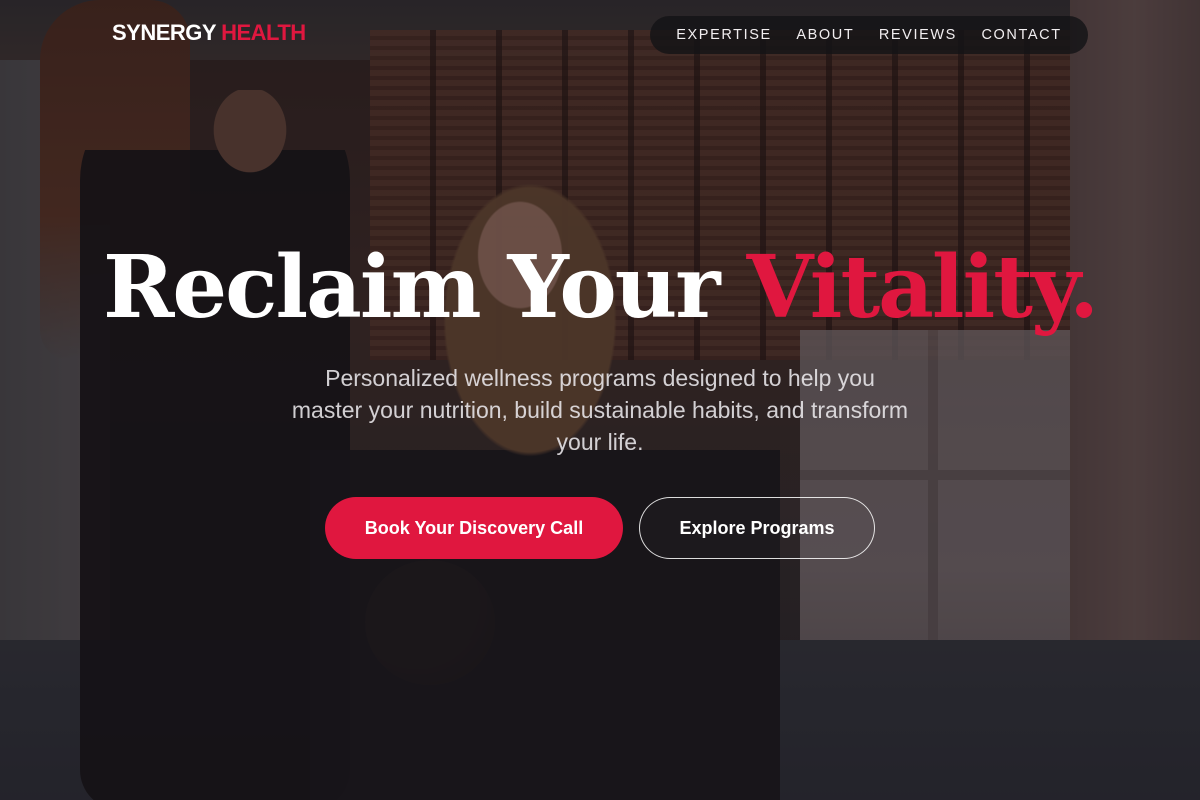  What do you see at coordinates (825, 35) in the screenshot?
I see `nav-item-about: ABOUT` at bounding box center [825, 35].